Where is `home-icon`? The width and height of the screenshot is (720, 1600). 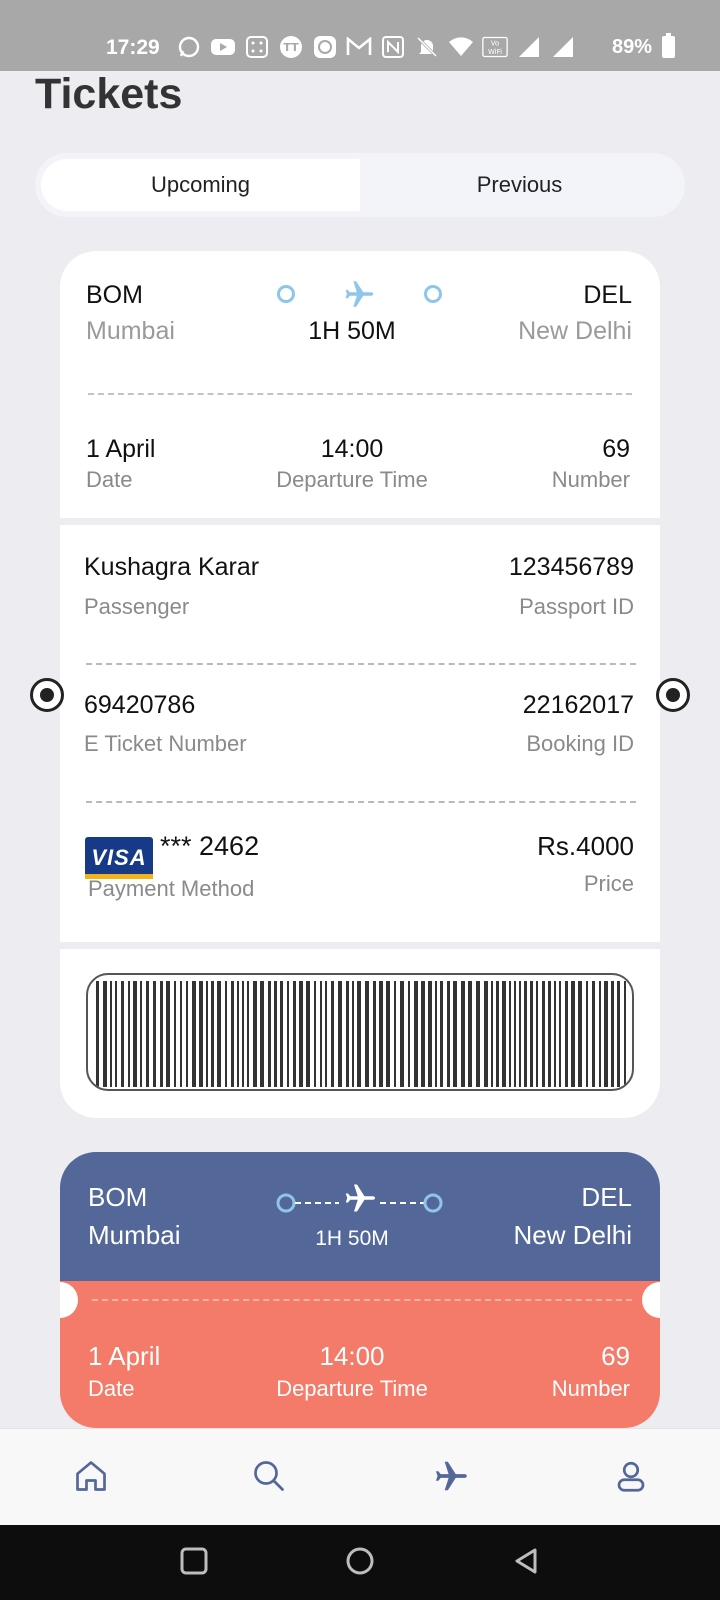 home-icon is located at coordinates (91, 1478).